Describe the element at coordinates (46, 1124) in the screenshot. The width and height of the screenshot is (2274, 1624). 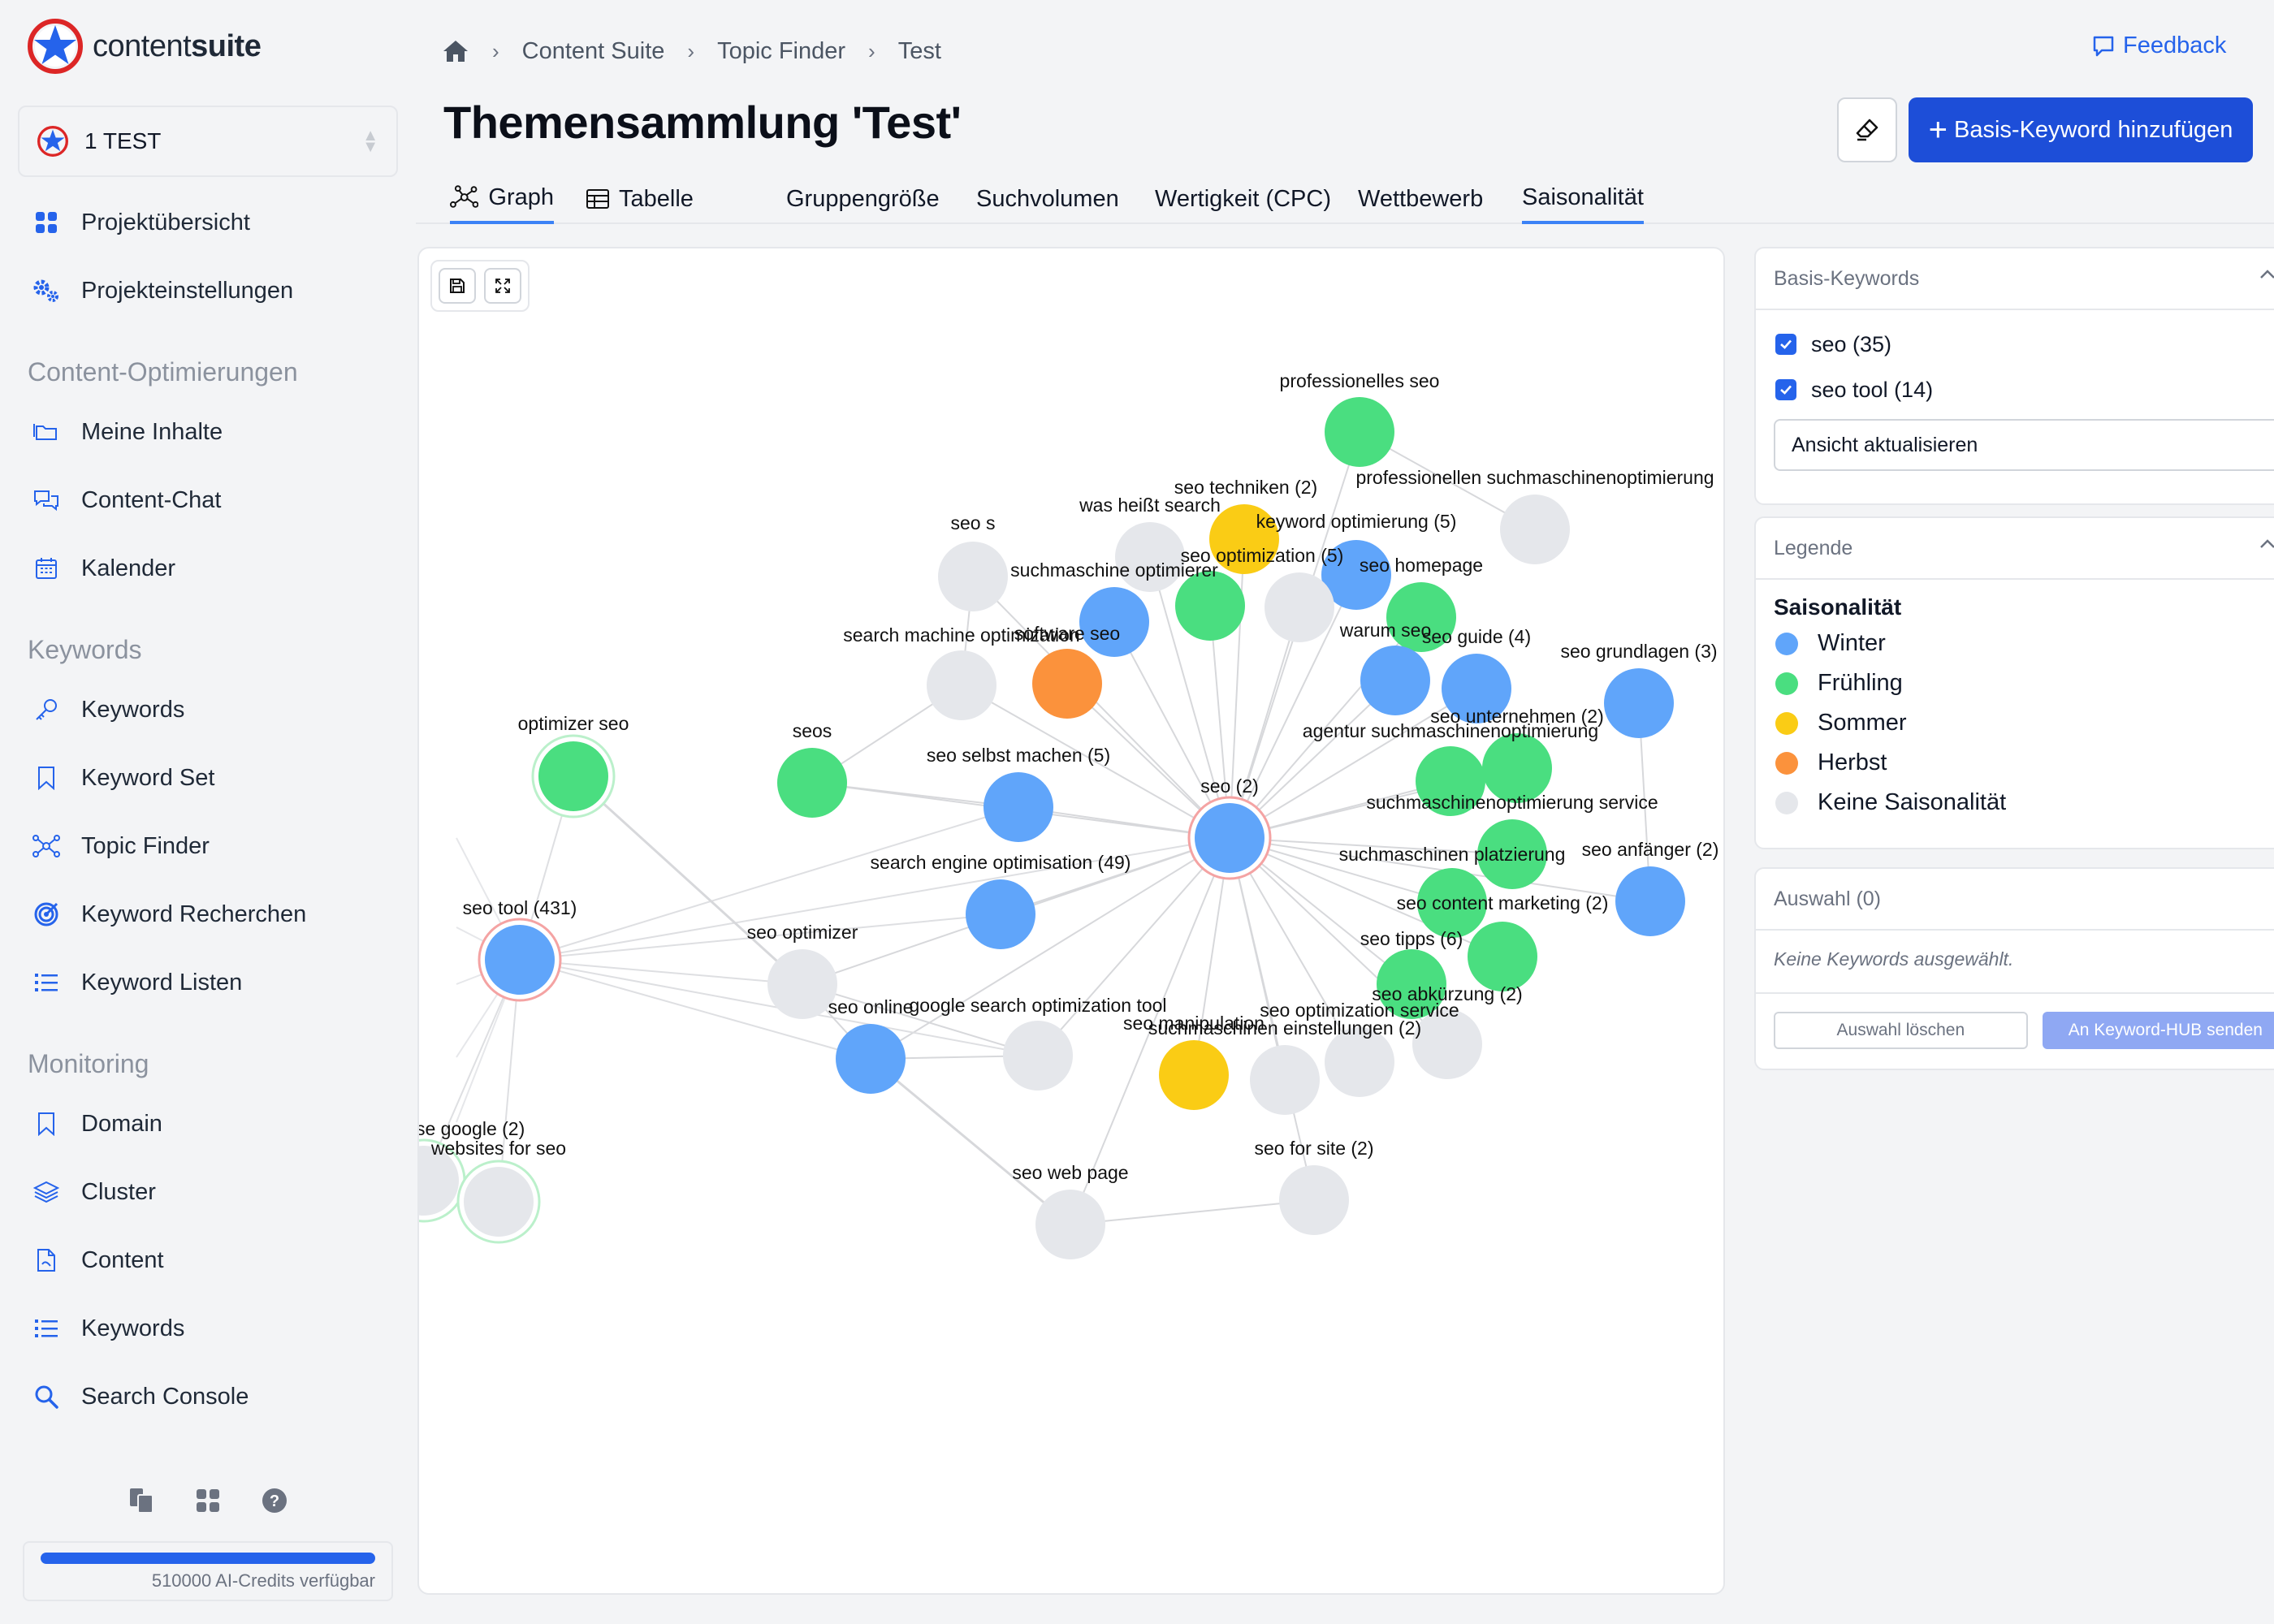
I see `bookmark-icon` at that location.